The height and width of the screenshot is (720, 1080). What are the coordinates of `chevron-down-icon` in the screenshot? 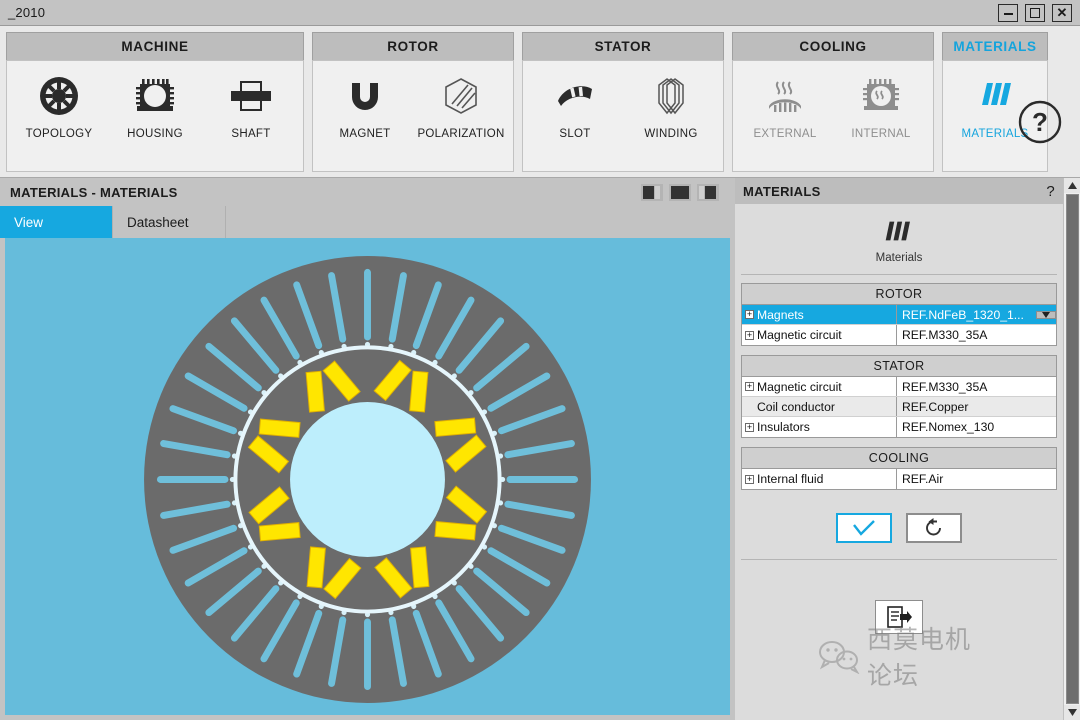 It's located at (1046, 314).